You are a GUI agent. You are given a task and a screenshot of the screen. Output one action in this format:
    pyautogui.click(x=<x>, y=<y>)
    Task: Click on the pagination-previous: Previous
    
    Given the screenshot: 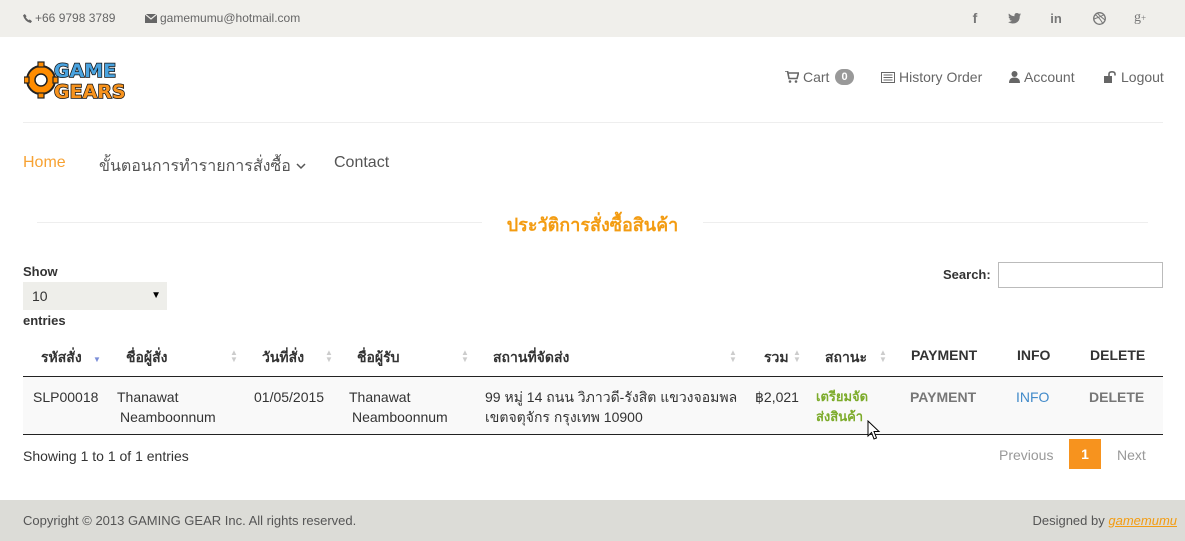 What is the action you would take?
    pyautogui.click(x=1026, y=455)
    